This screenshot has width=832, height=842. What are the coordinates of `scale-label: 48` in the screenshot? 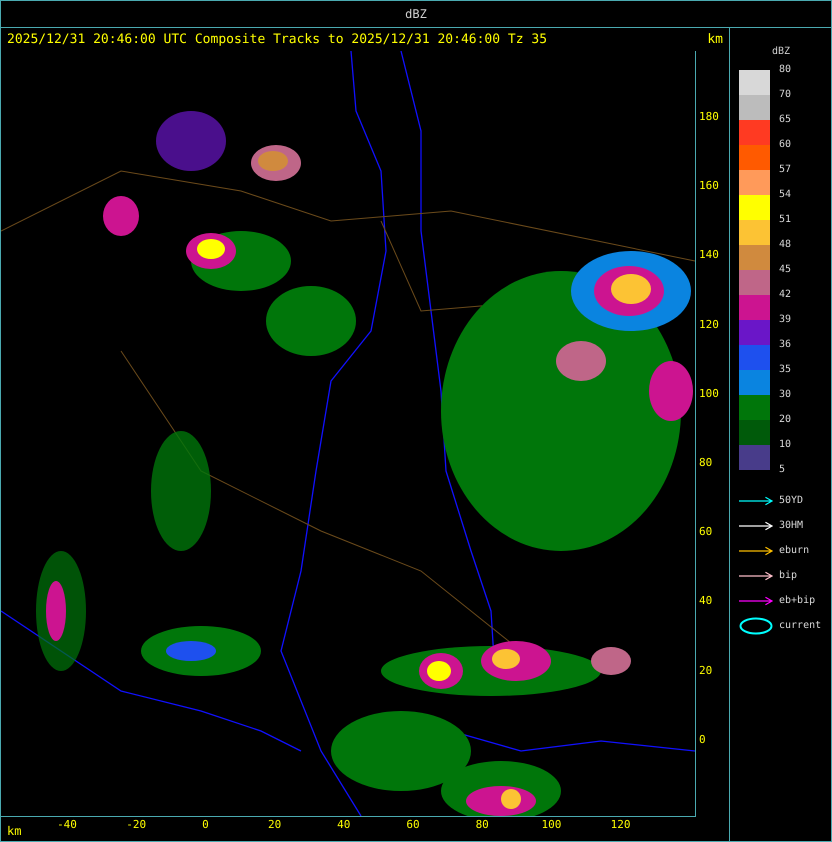 It's located at (785, 245).